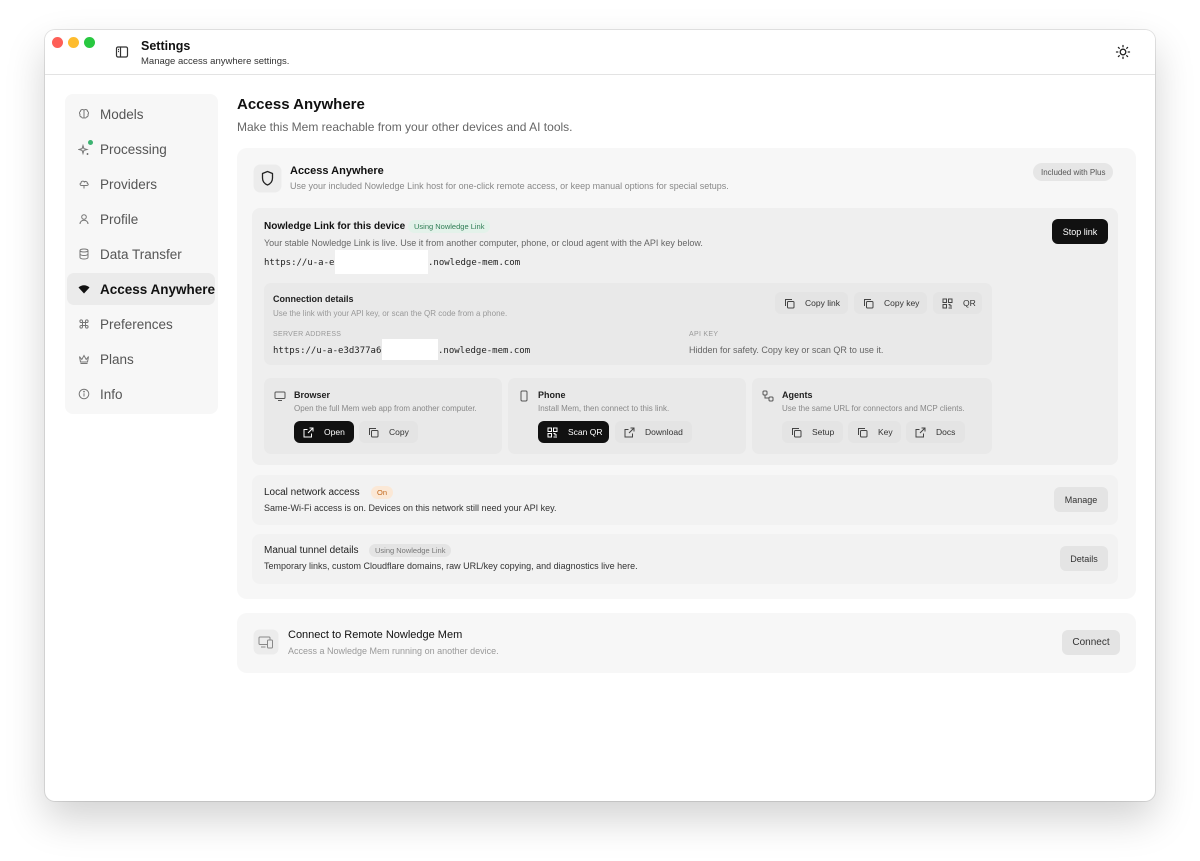  What do you see at coordinates (382, 492) in the screenshot?
I see `local-network-badge: On` at bounding box center [382, 492].